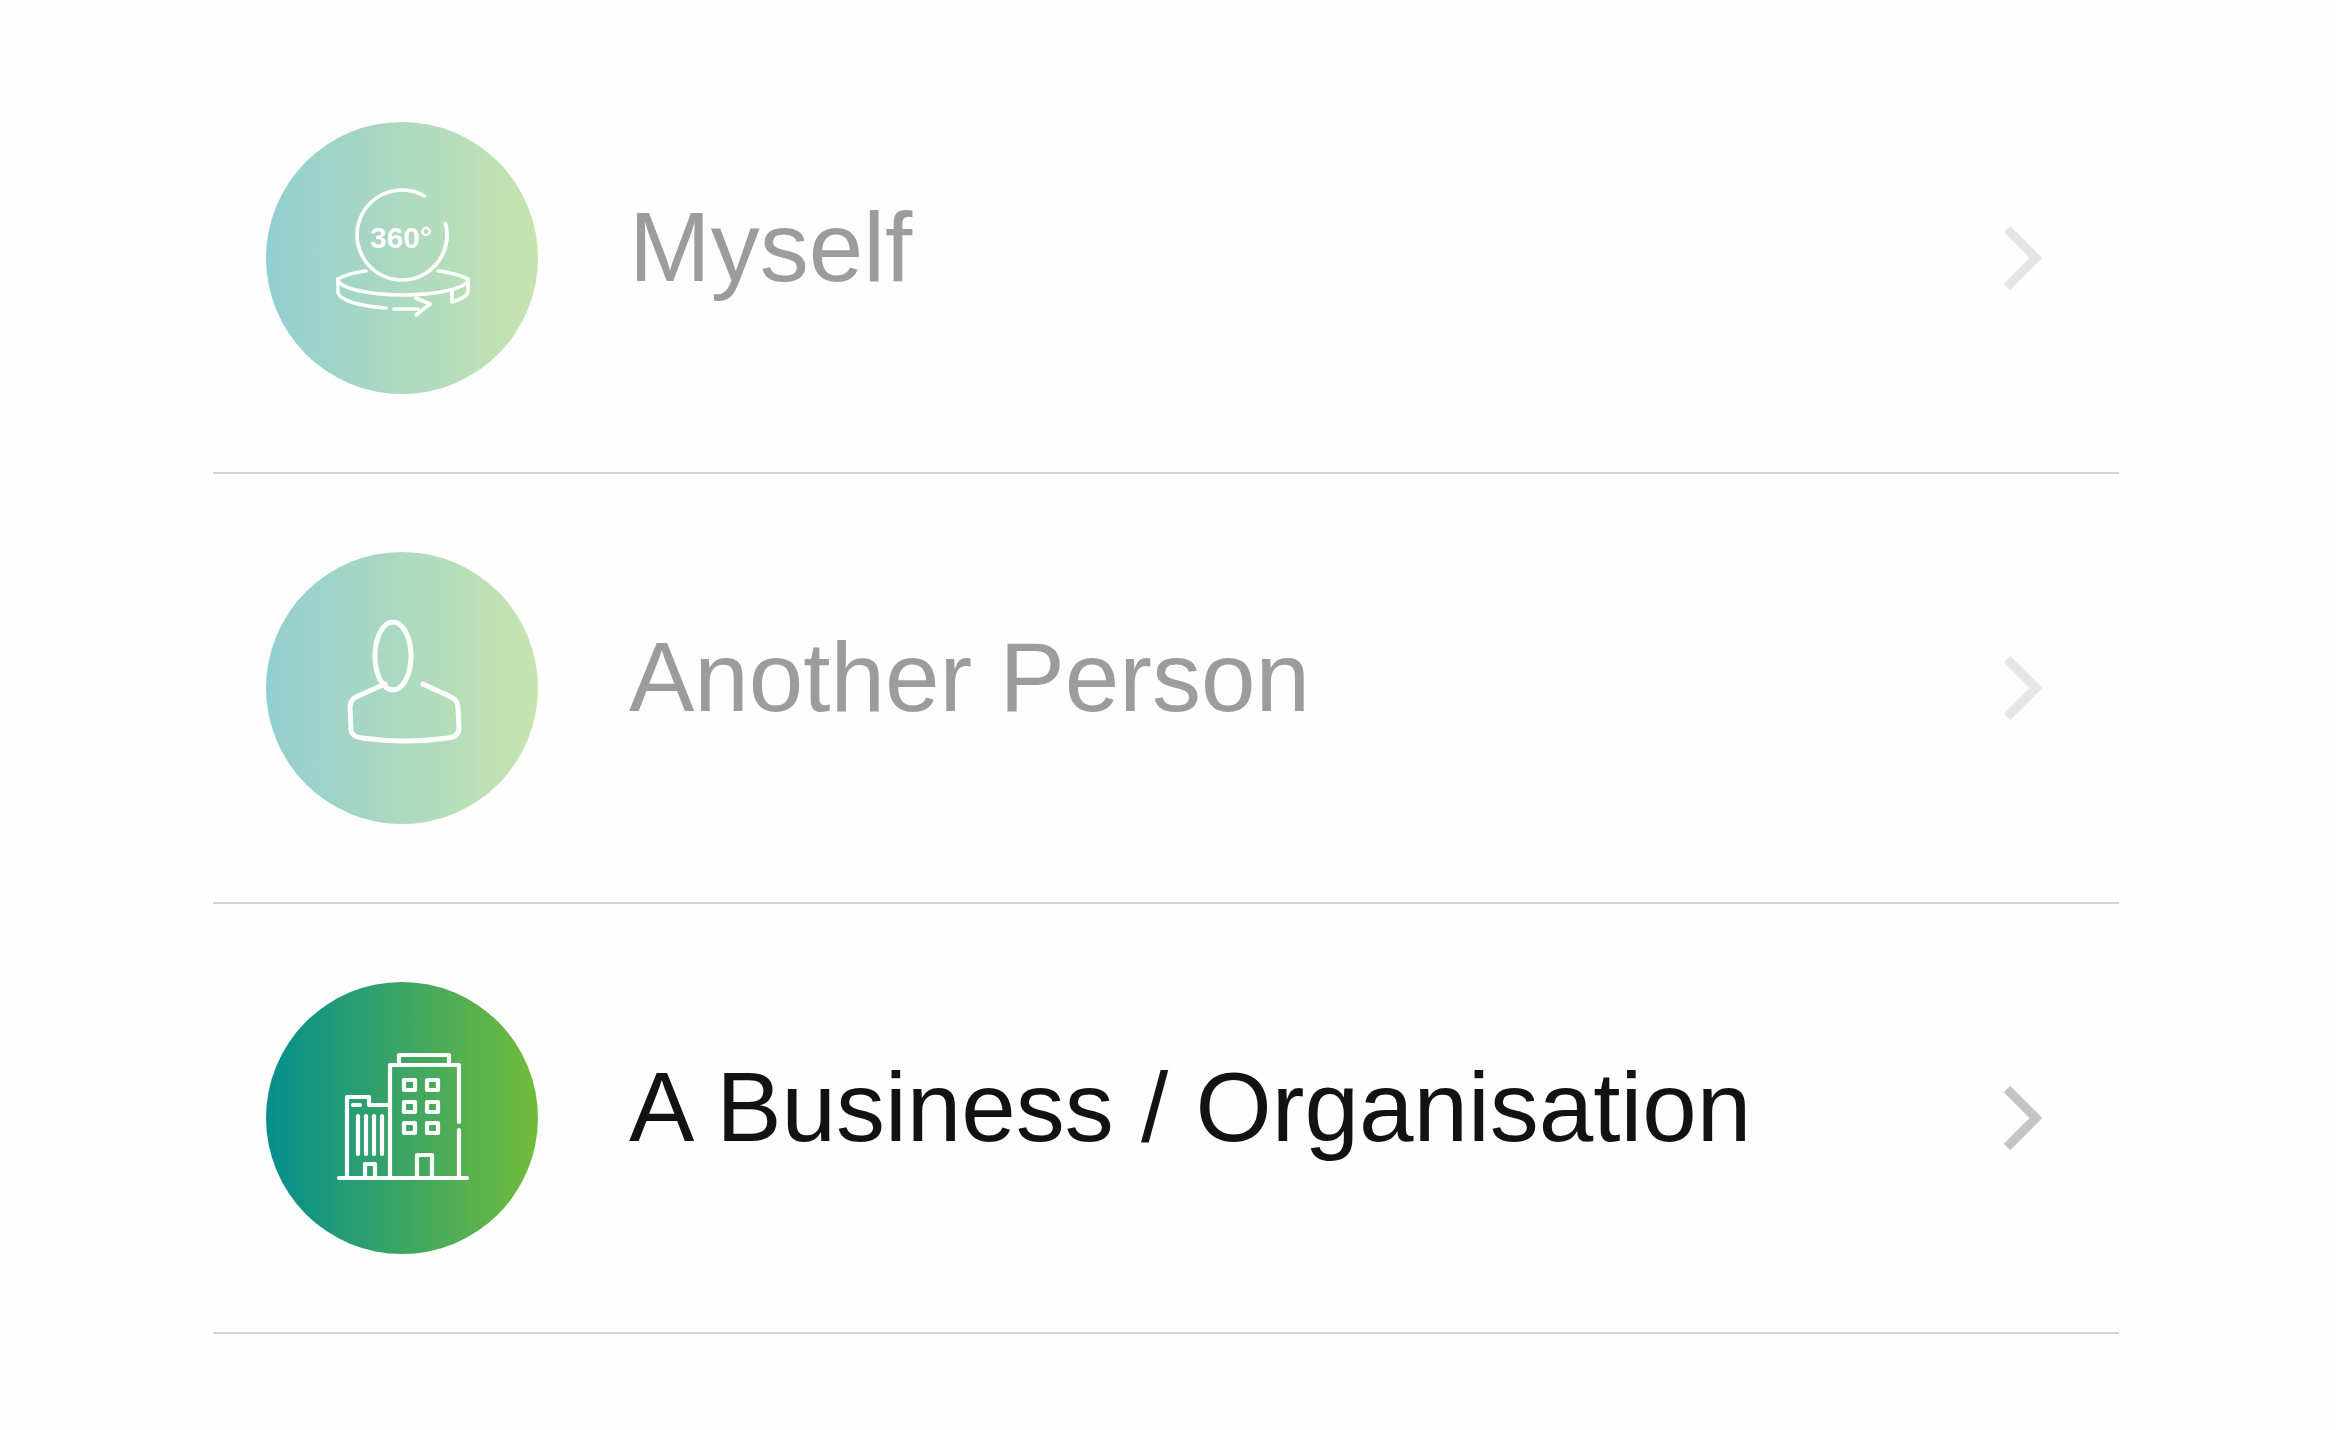 The width and height of the screenshot is (2336, 1430). What do you see at coordinates (402, 1118) in the screenshot?
I see `buildings-icon` at bounding box center [402, 1118].